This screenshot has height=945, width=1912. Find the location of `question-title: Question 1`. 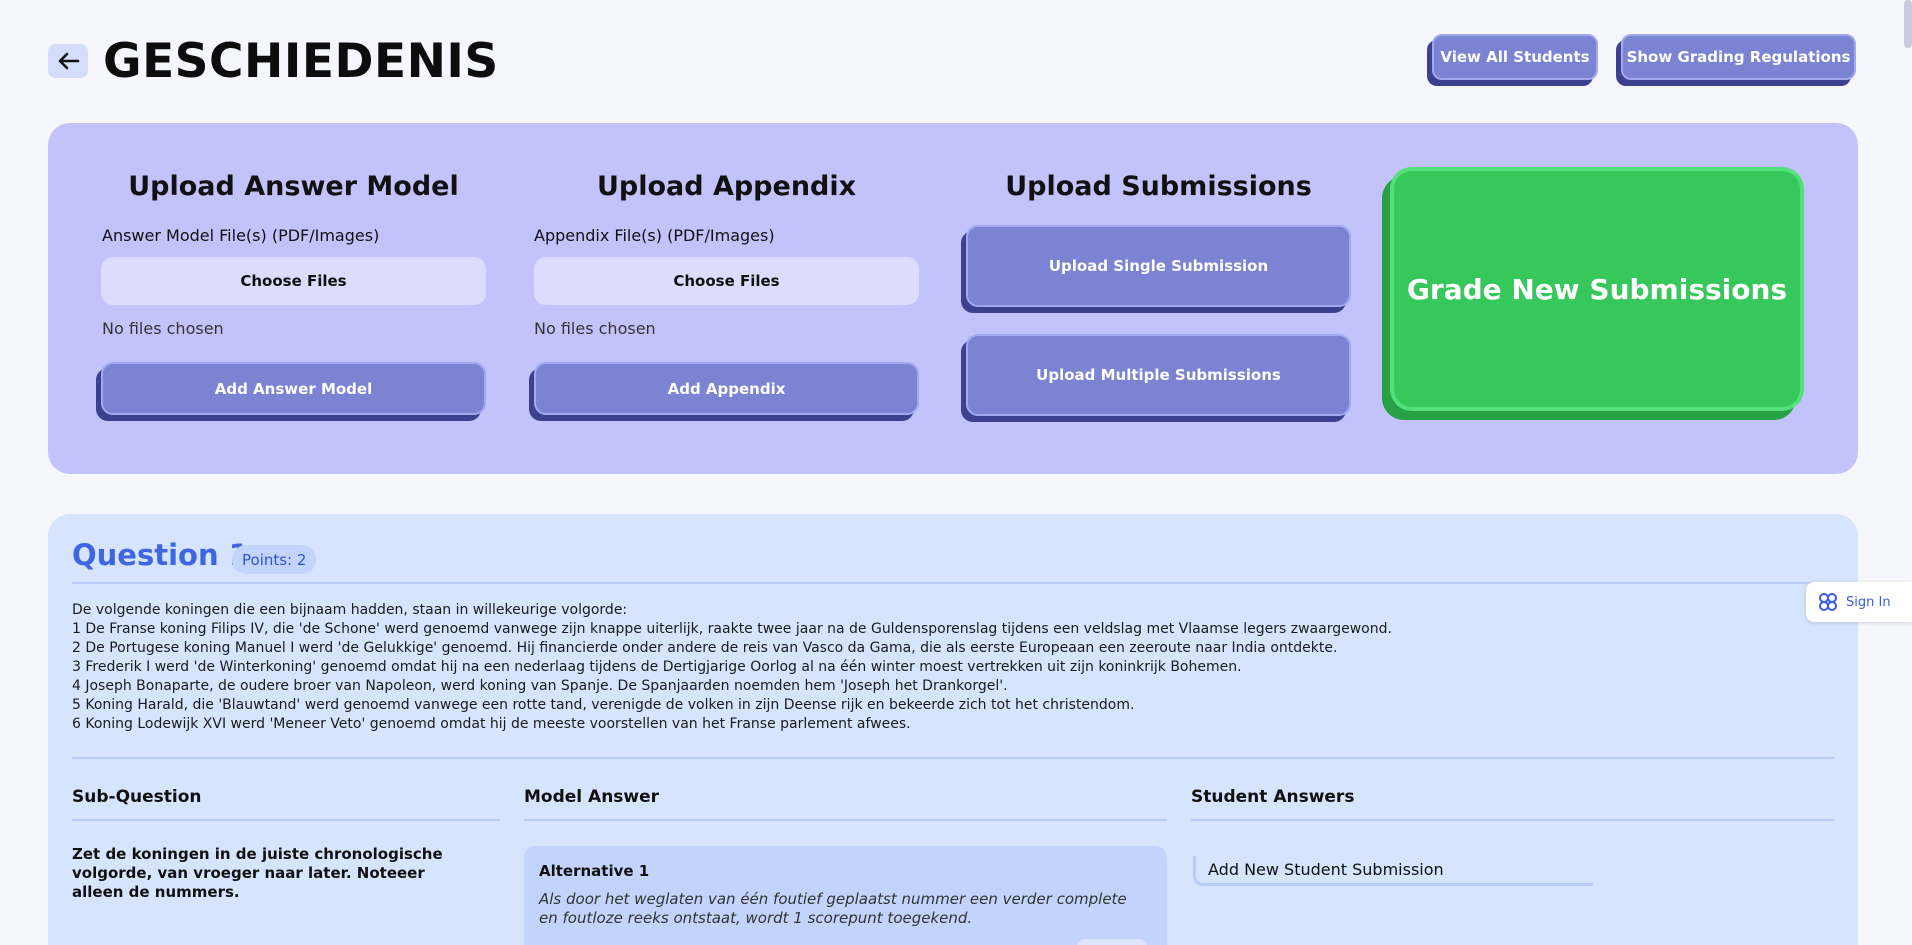

question-title: Question 1 is located at coordinates (160, 555).